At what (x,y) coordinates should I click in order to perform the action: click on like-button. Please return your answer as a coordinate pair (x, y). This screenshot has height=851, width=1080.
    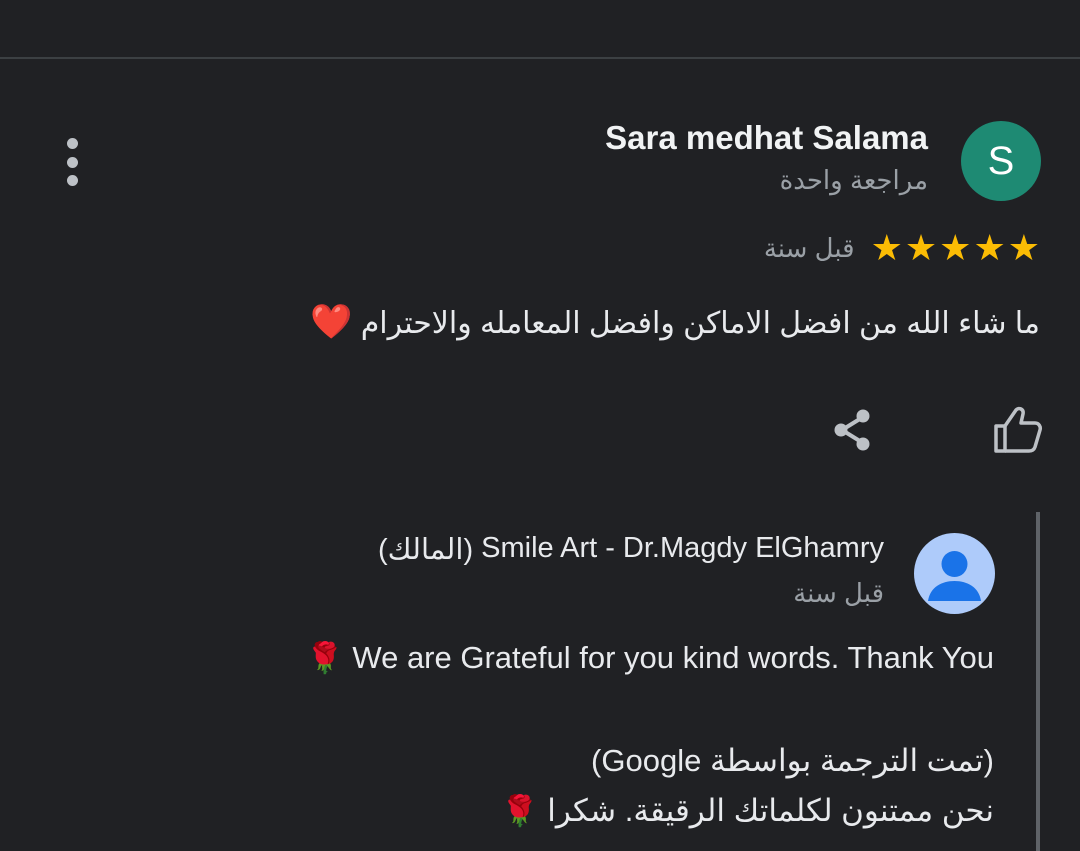
    Looking at the image, I should click on (1017, 430).